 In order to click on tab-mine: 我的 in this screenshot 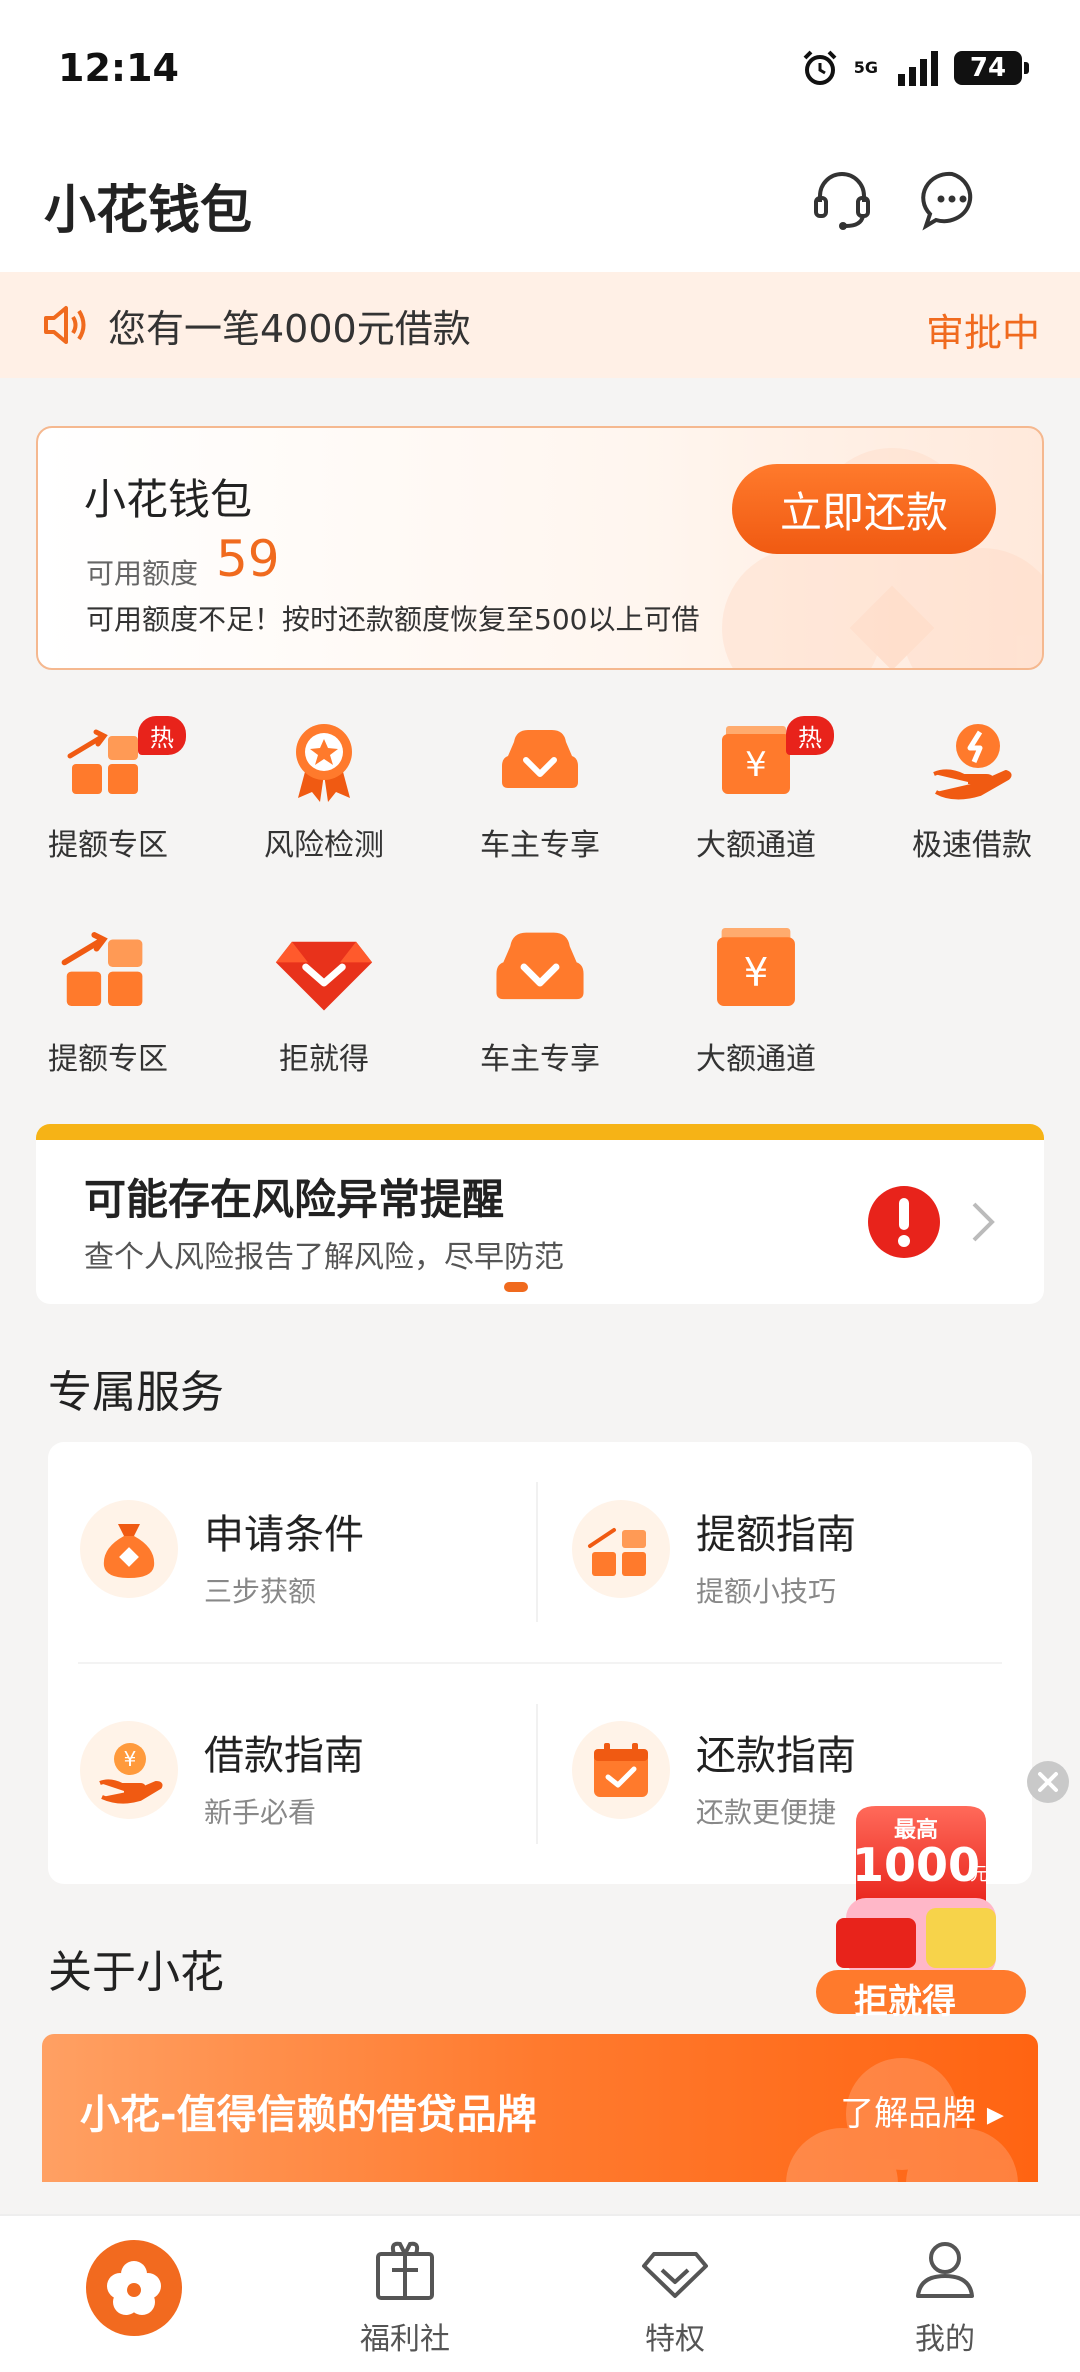, I will do `click(945, 2294)`.